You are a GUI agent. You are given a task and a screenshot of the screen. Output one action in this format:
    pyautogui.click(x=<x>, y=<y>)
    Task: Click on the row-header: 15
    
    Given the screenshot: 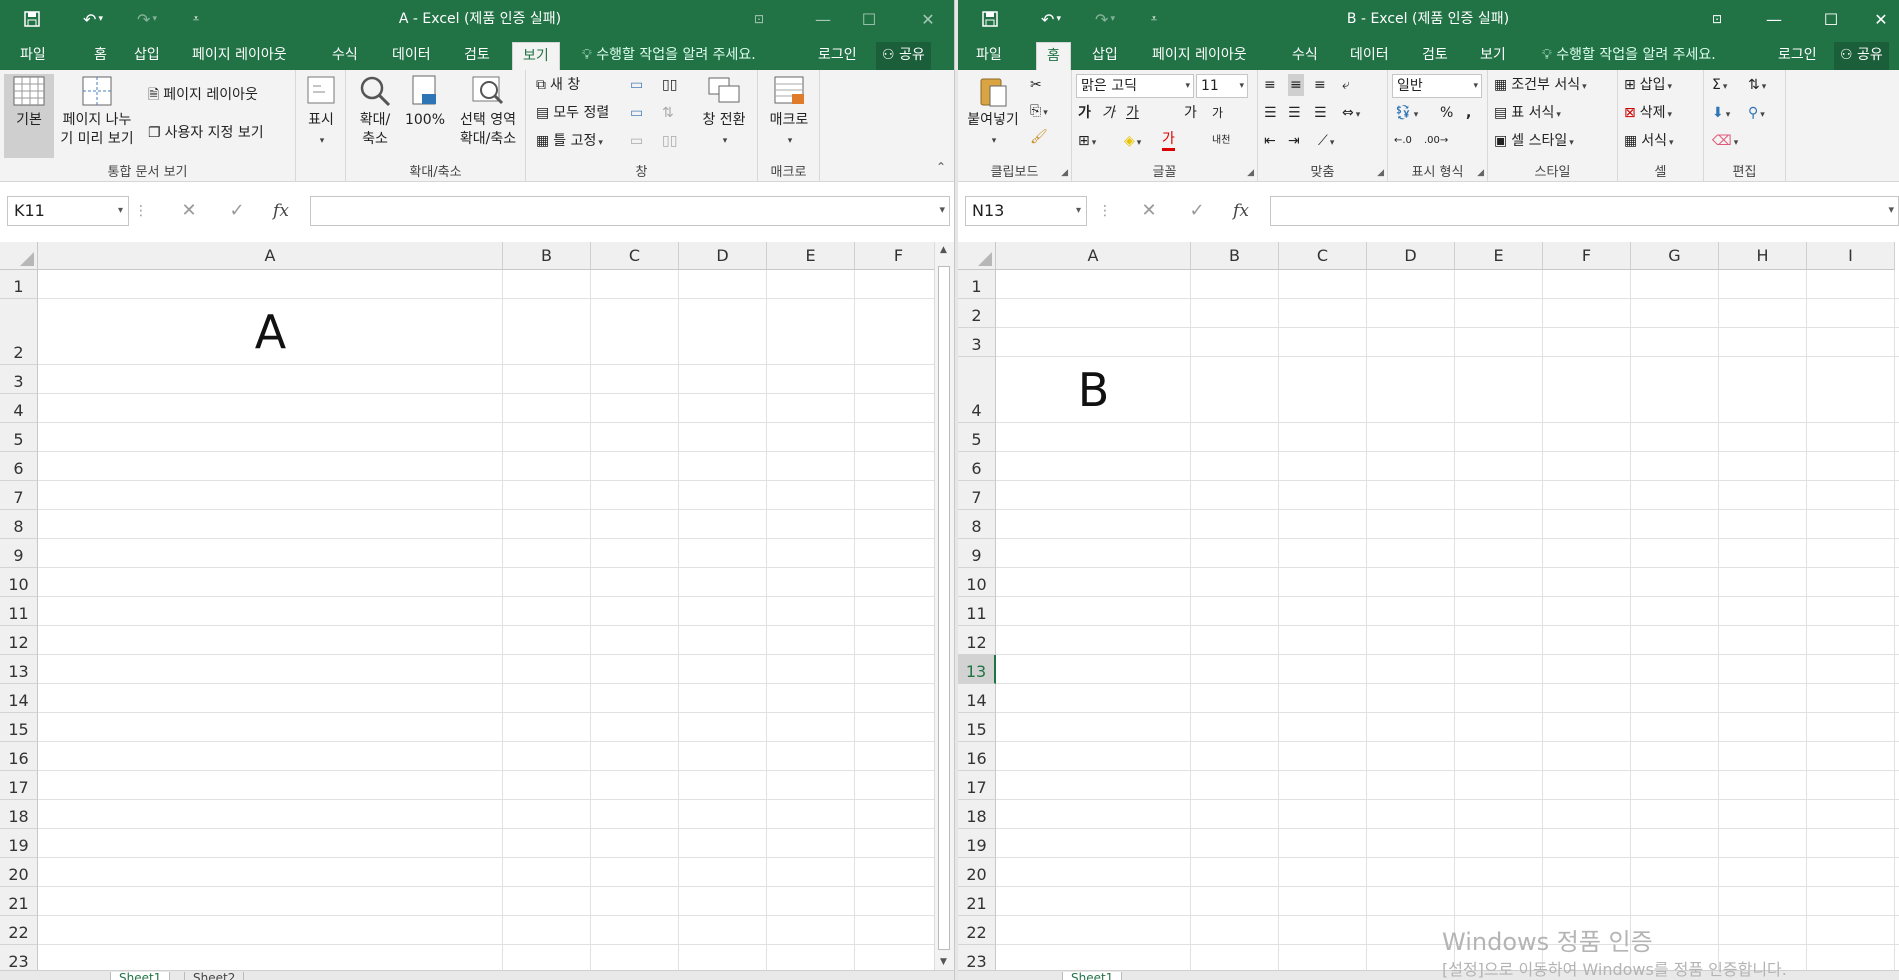 What is the action you would take?
    pyautogui.click(x=19, y=727)
    